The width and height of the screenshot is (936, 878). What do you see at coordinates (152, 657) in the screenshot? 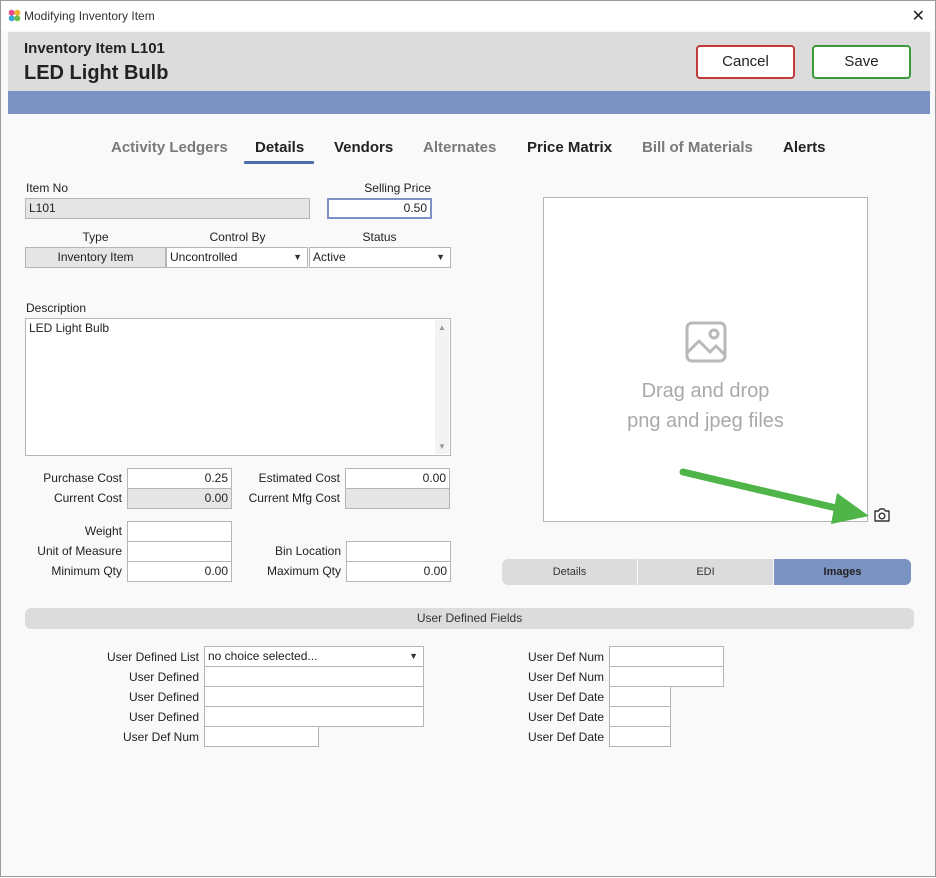
I see `user-defined-list-label: User Defined List` at bounding box center [152, 657].